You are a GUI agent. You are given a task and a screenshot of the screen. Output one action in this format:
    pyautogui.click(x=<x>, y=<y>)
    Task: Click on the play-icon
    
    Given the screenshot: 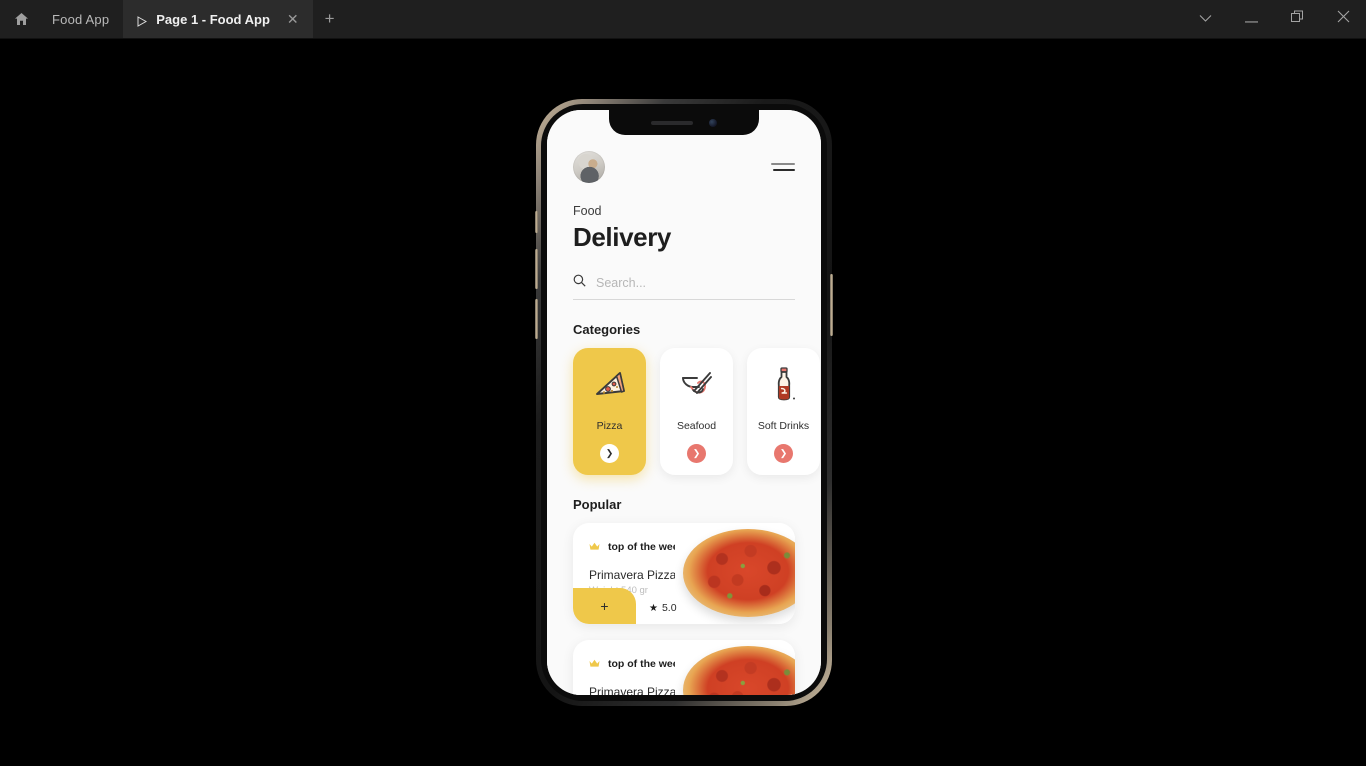 What is the action you would take?
    pyautogui.click(x=142, y=20)
    